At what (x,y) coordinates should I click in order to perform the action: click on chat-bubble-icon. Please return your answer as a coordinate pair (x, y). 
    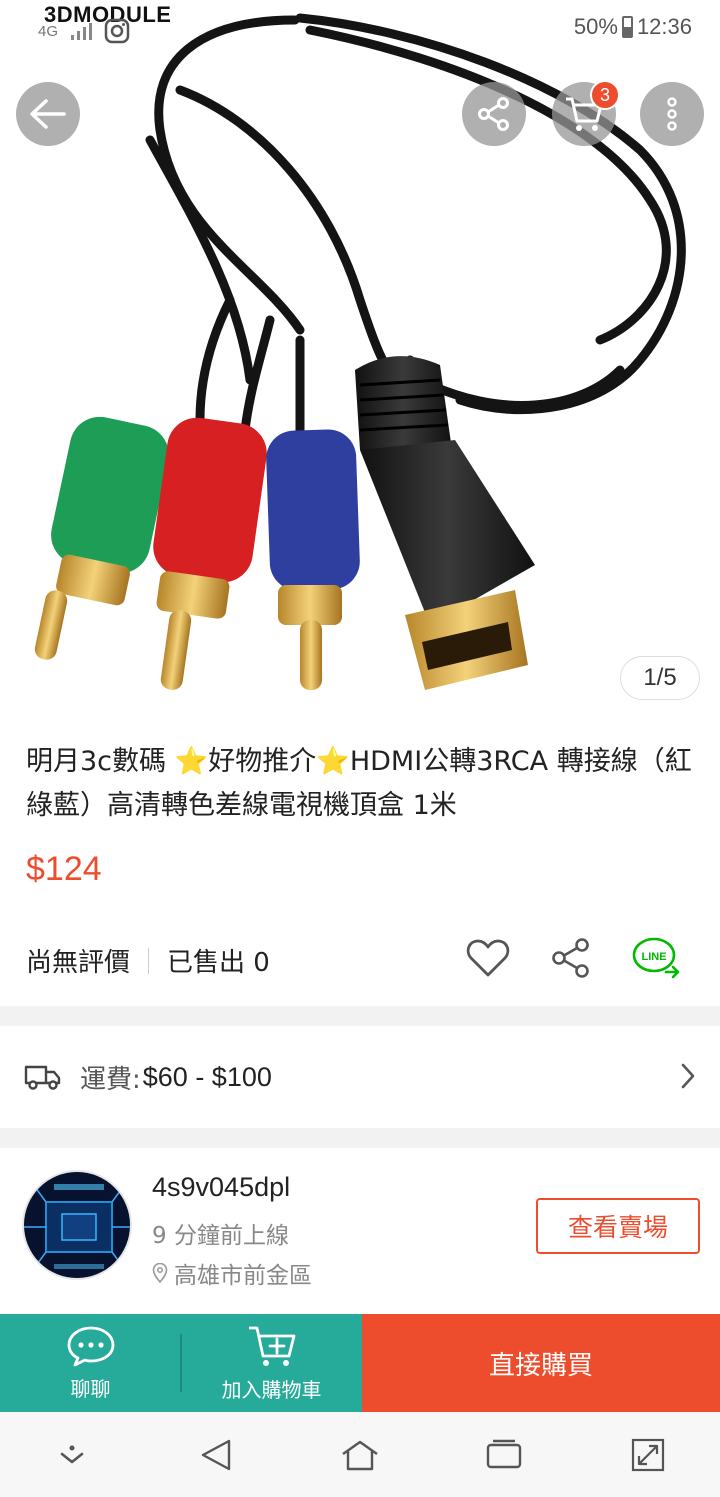
    Looking at the image, I should click on (90, 1346).